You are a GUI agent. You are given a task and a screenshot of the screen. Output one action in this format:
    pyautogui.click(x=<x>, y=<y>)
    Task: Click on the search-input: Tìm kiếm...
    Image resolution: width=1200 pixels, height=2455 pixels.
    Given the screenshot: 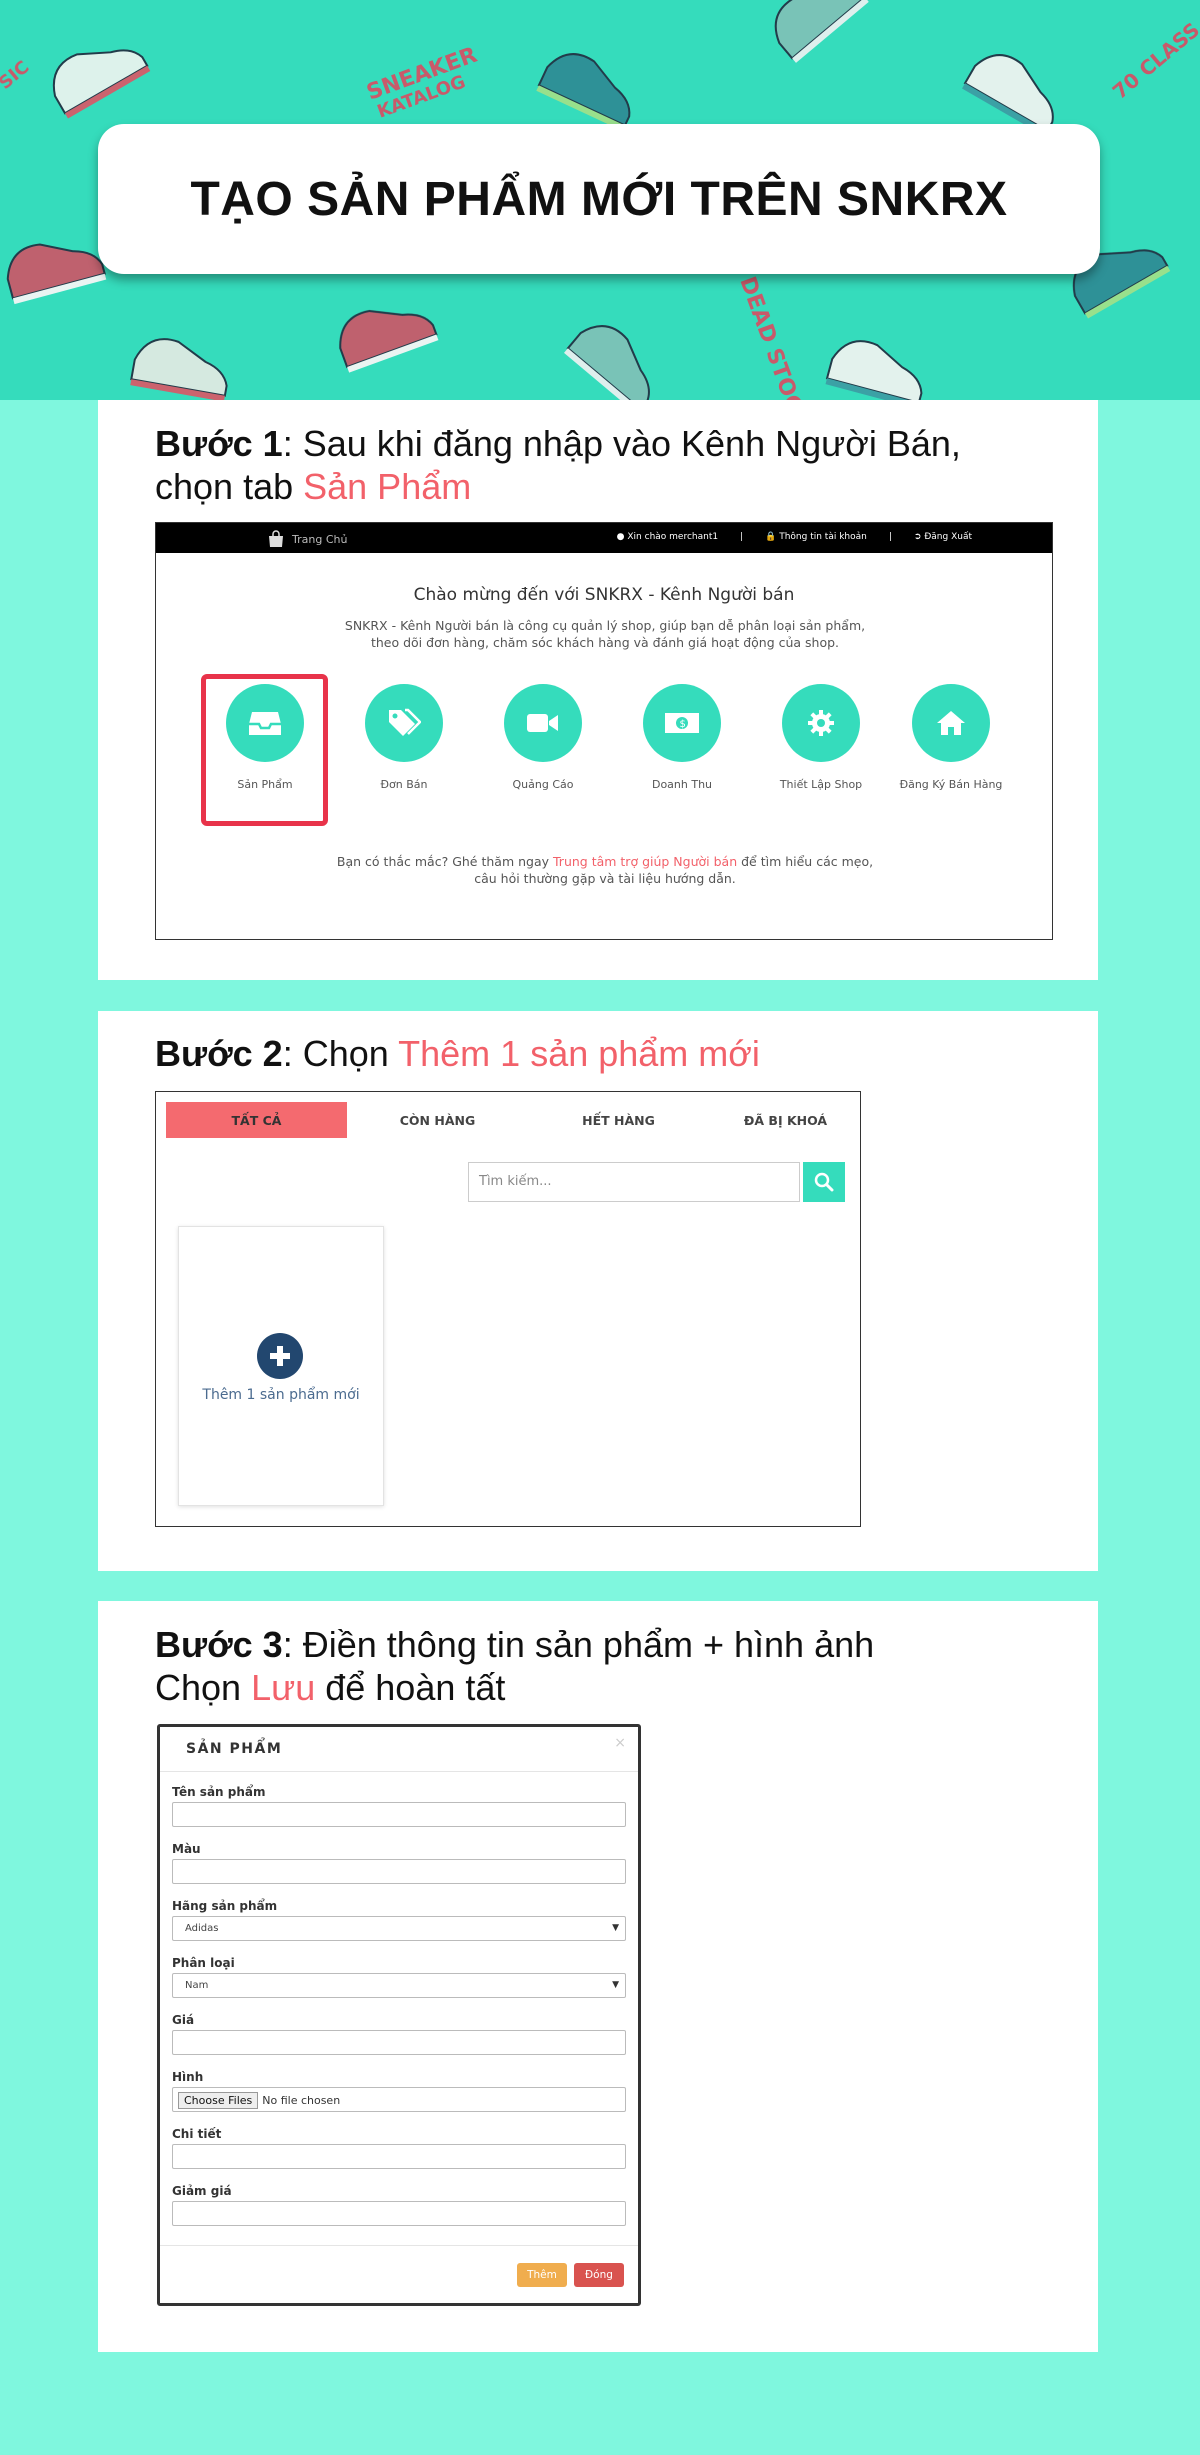 What is the action you would take?
    pyautogui.click(x=634, y=1182)
    